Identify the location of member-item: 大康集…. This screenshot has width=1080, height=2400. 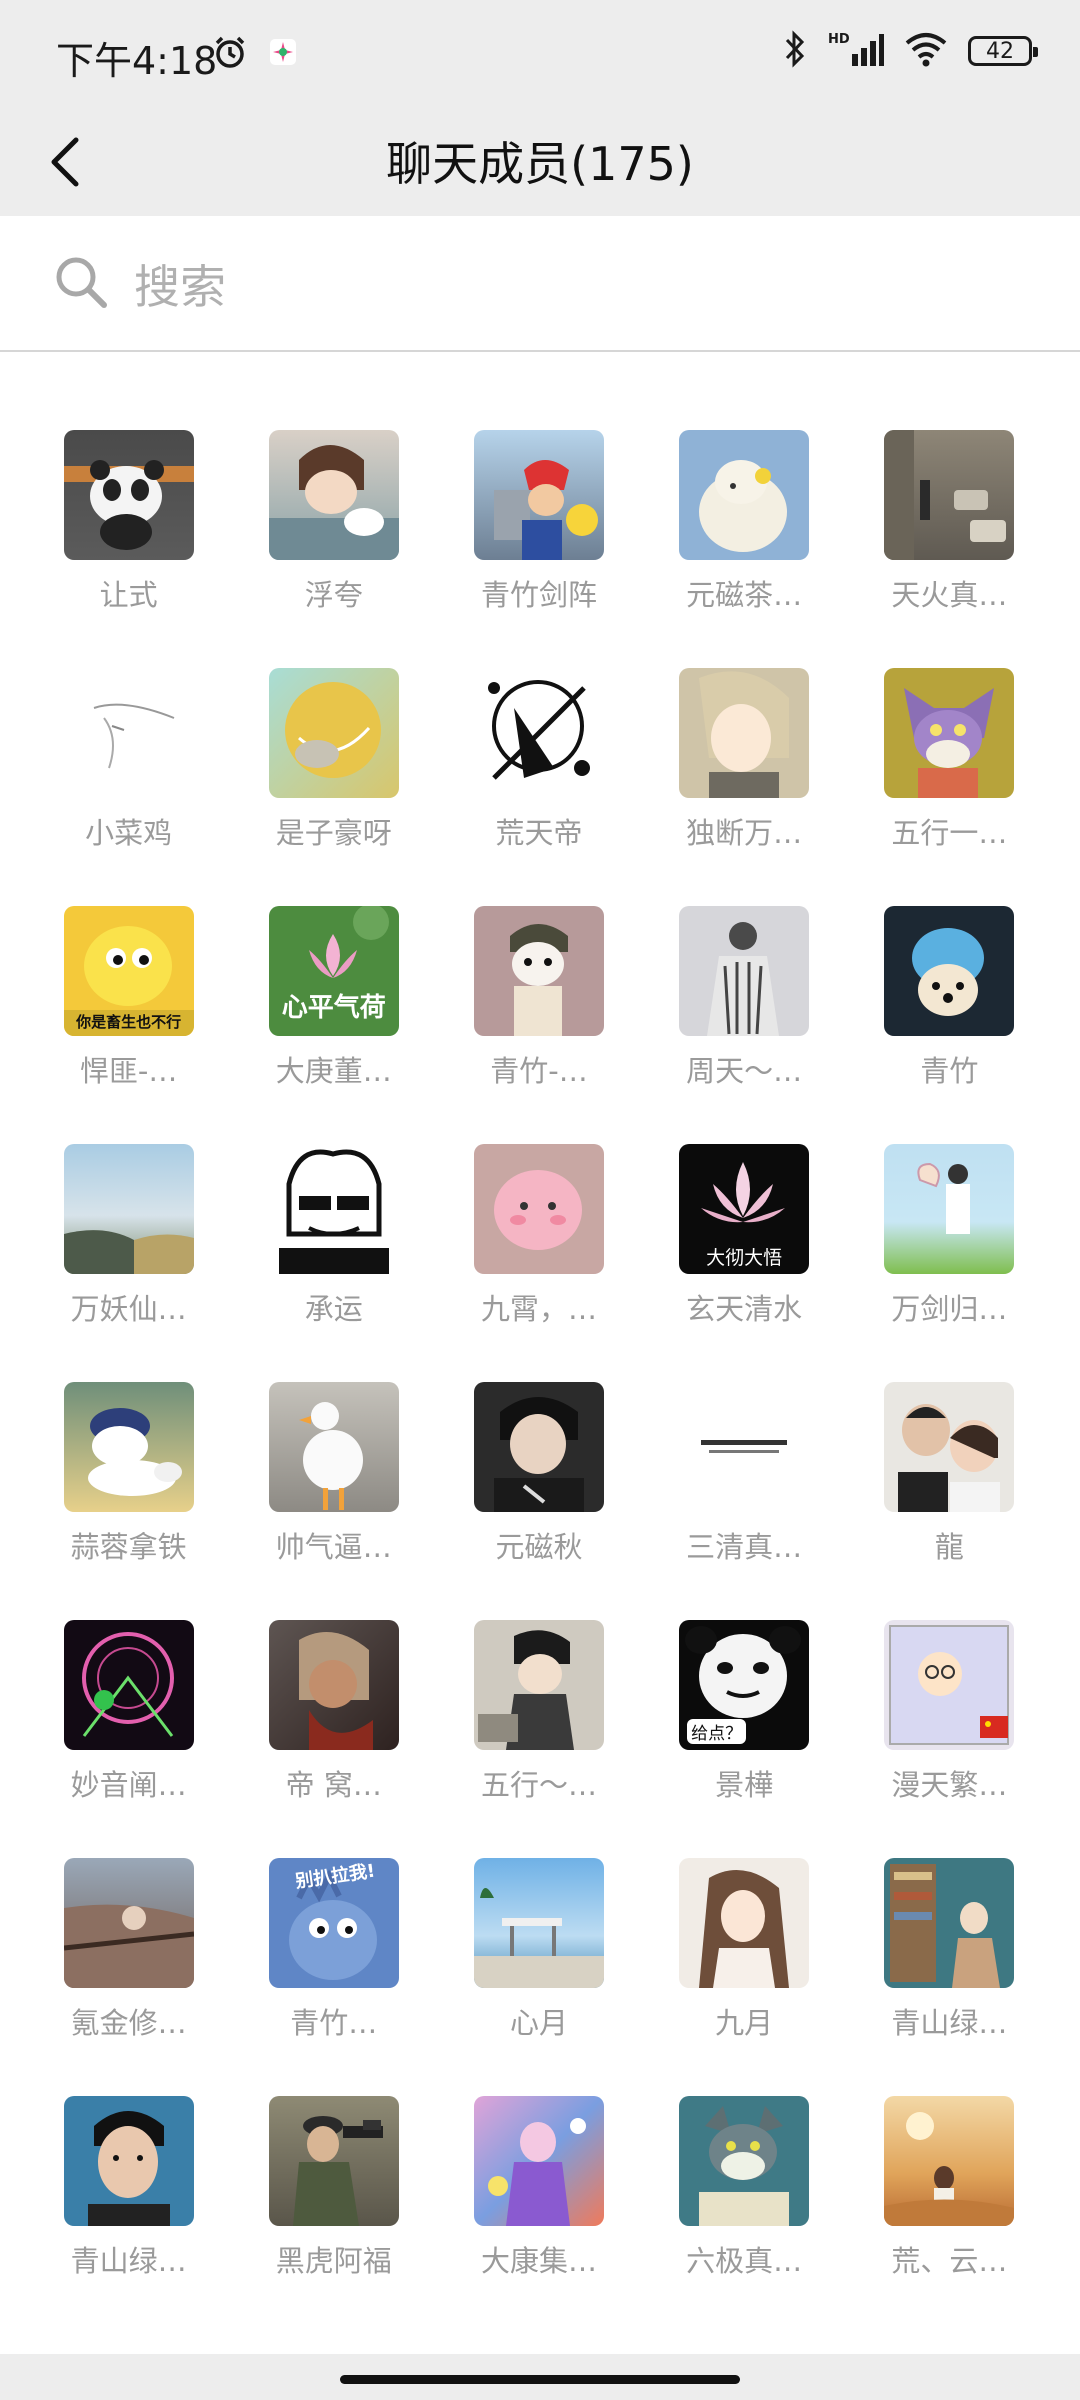
(538, 2215).